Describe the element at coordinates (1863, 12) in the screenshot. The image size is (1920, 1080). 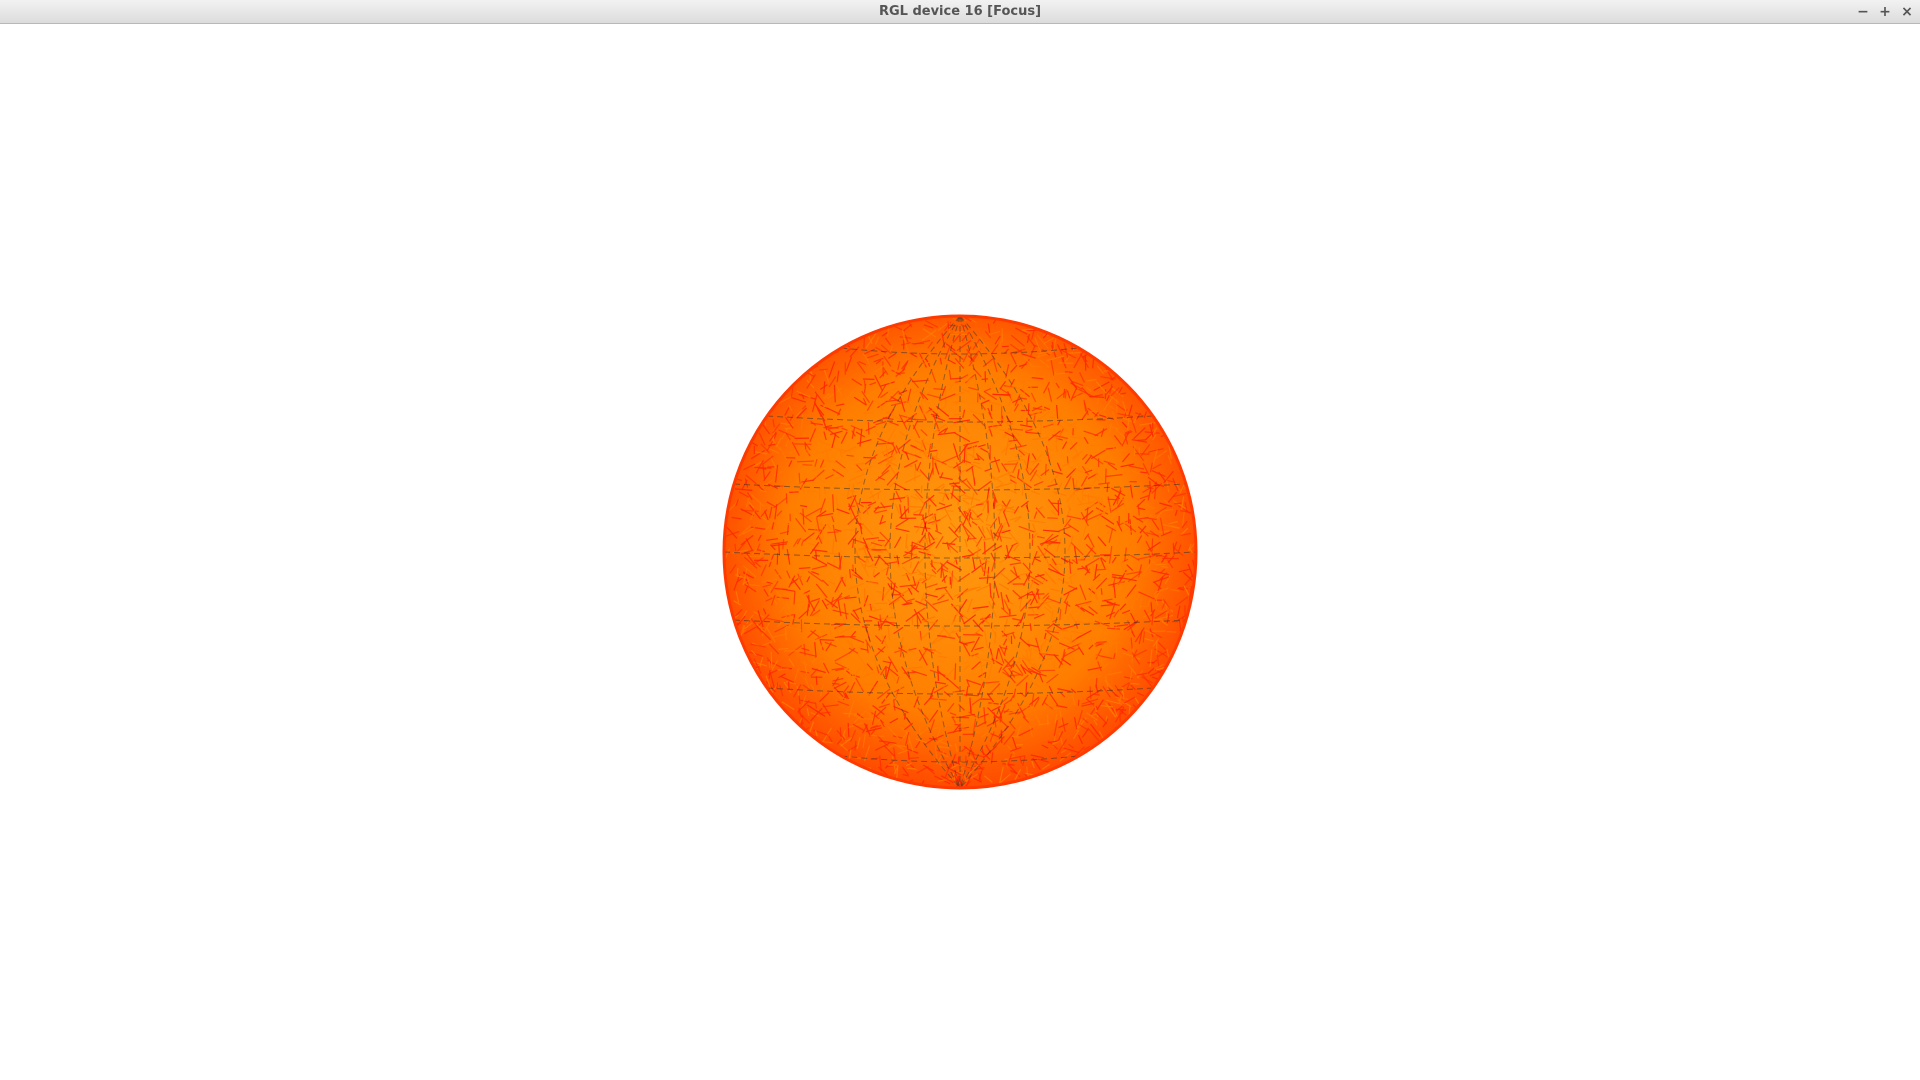
I see `minimize-icon: −` at that location.